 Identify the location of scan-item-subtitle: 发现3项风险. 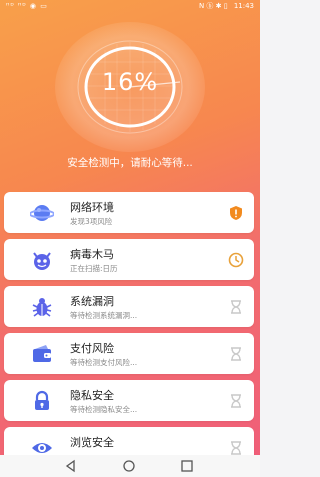
(91, 221).